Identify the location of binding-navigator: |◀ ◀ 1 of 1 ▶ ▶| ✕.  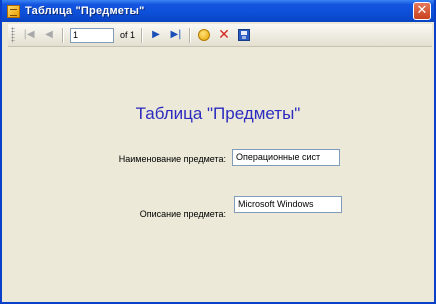
(220, 35).